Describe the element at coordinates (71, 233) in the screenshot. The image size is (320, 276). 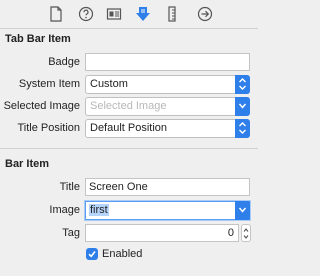
I see `tag-label: Tag` at that location.